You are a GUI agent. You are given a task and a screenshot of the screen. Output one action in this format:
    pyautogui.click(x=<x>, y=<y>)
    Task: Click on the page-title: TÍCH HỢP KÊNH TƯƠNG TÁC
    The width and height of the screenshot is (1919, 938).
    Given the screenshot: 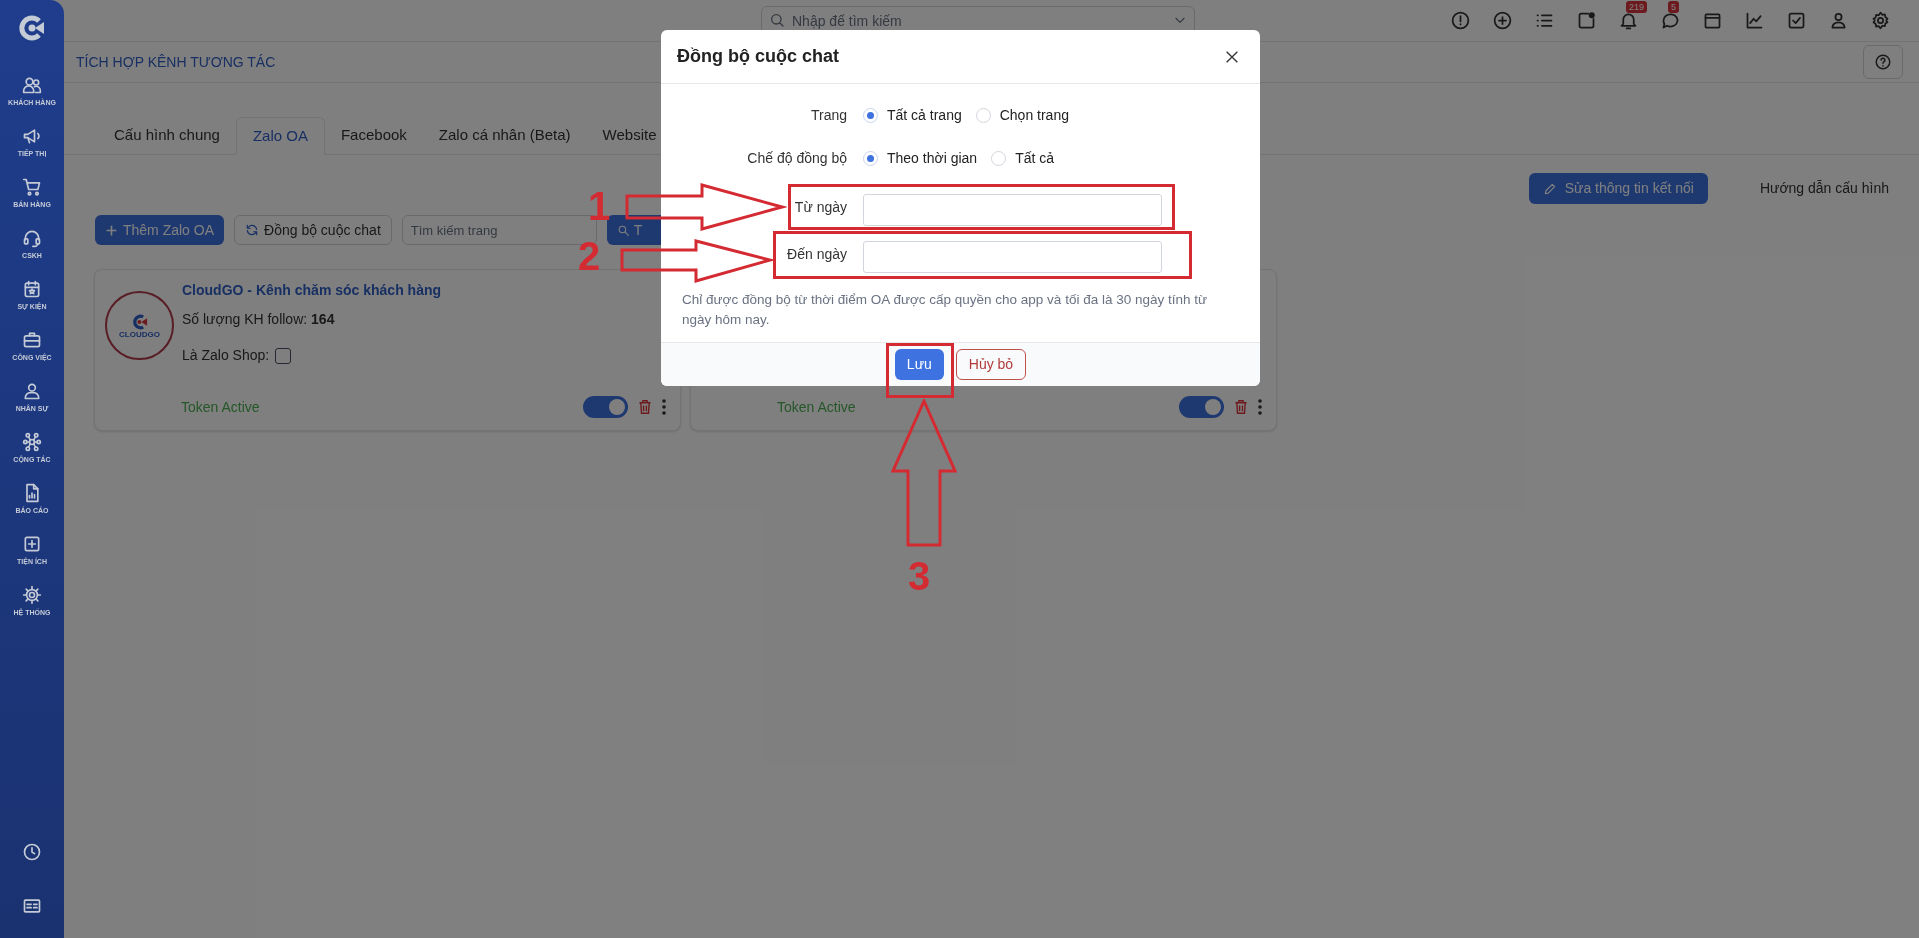 What is the action you would take?
    pyautogui.click(x=176, y=62)
    